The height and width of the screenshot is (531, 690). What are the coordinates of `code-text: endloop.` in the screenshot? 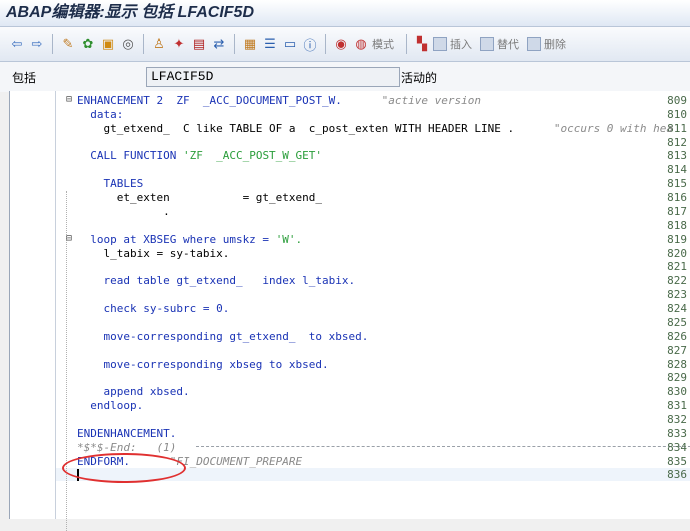 It's located at (110, 406).